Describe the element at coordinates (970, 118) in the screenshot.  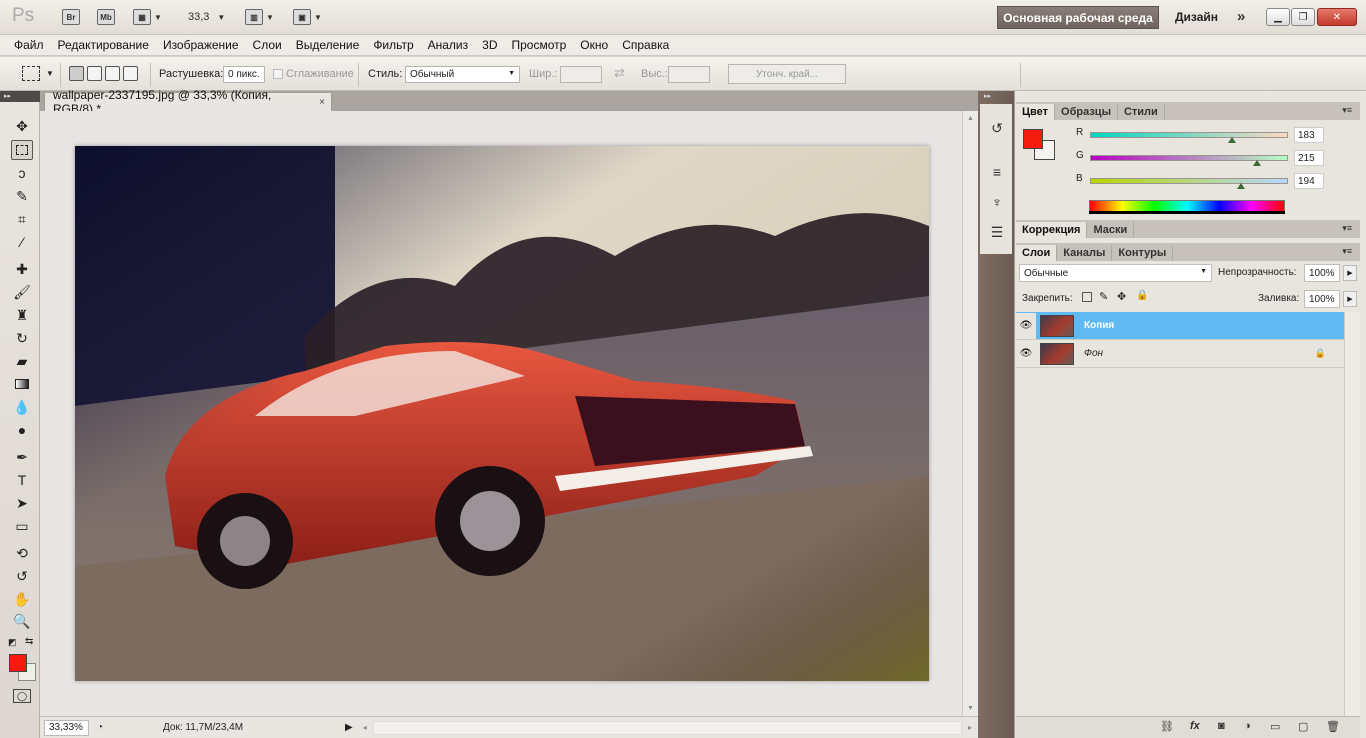
I see `scroll-up-icon: ▲` at that location.